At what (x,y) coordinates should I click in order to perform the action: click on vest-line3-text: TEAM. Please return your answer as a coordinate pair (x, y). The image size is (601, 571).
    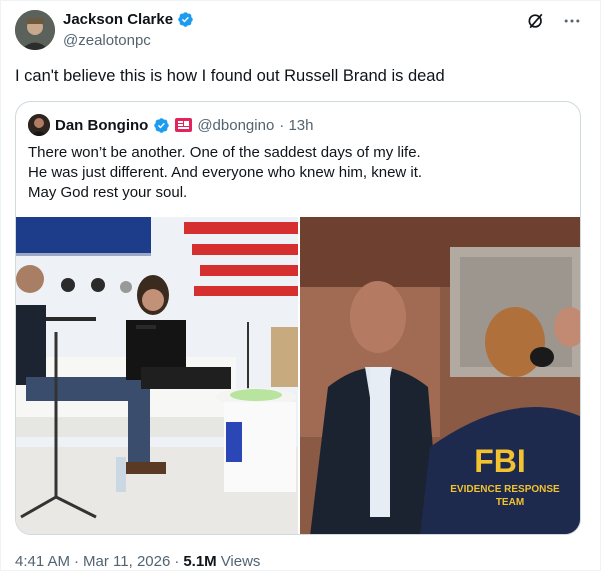
    Looking at the image, I should click on (510, 502).